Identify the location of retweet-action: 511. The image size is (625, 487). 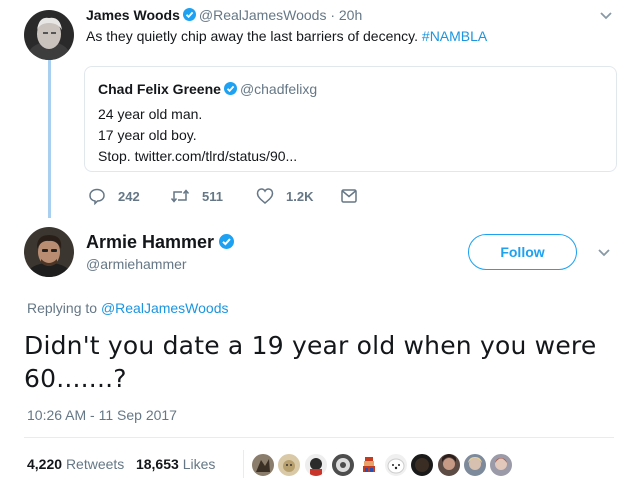
(196, 196).